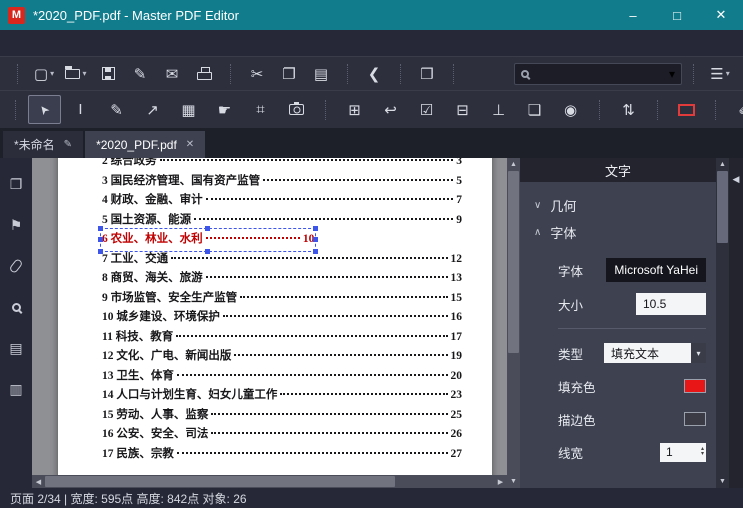 The image size is (743, 508). I want to click on toc-line: 15 劳动、人事、监察 25, so click(282, 416).